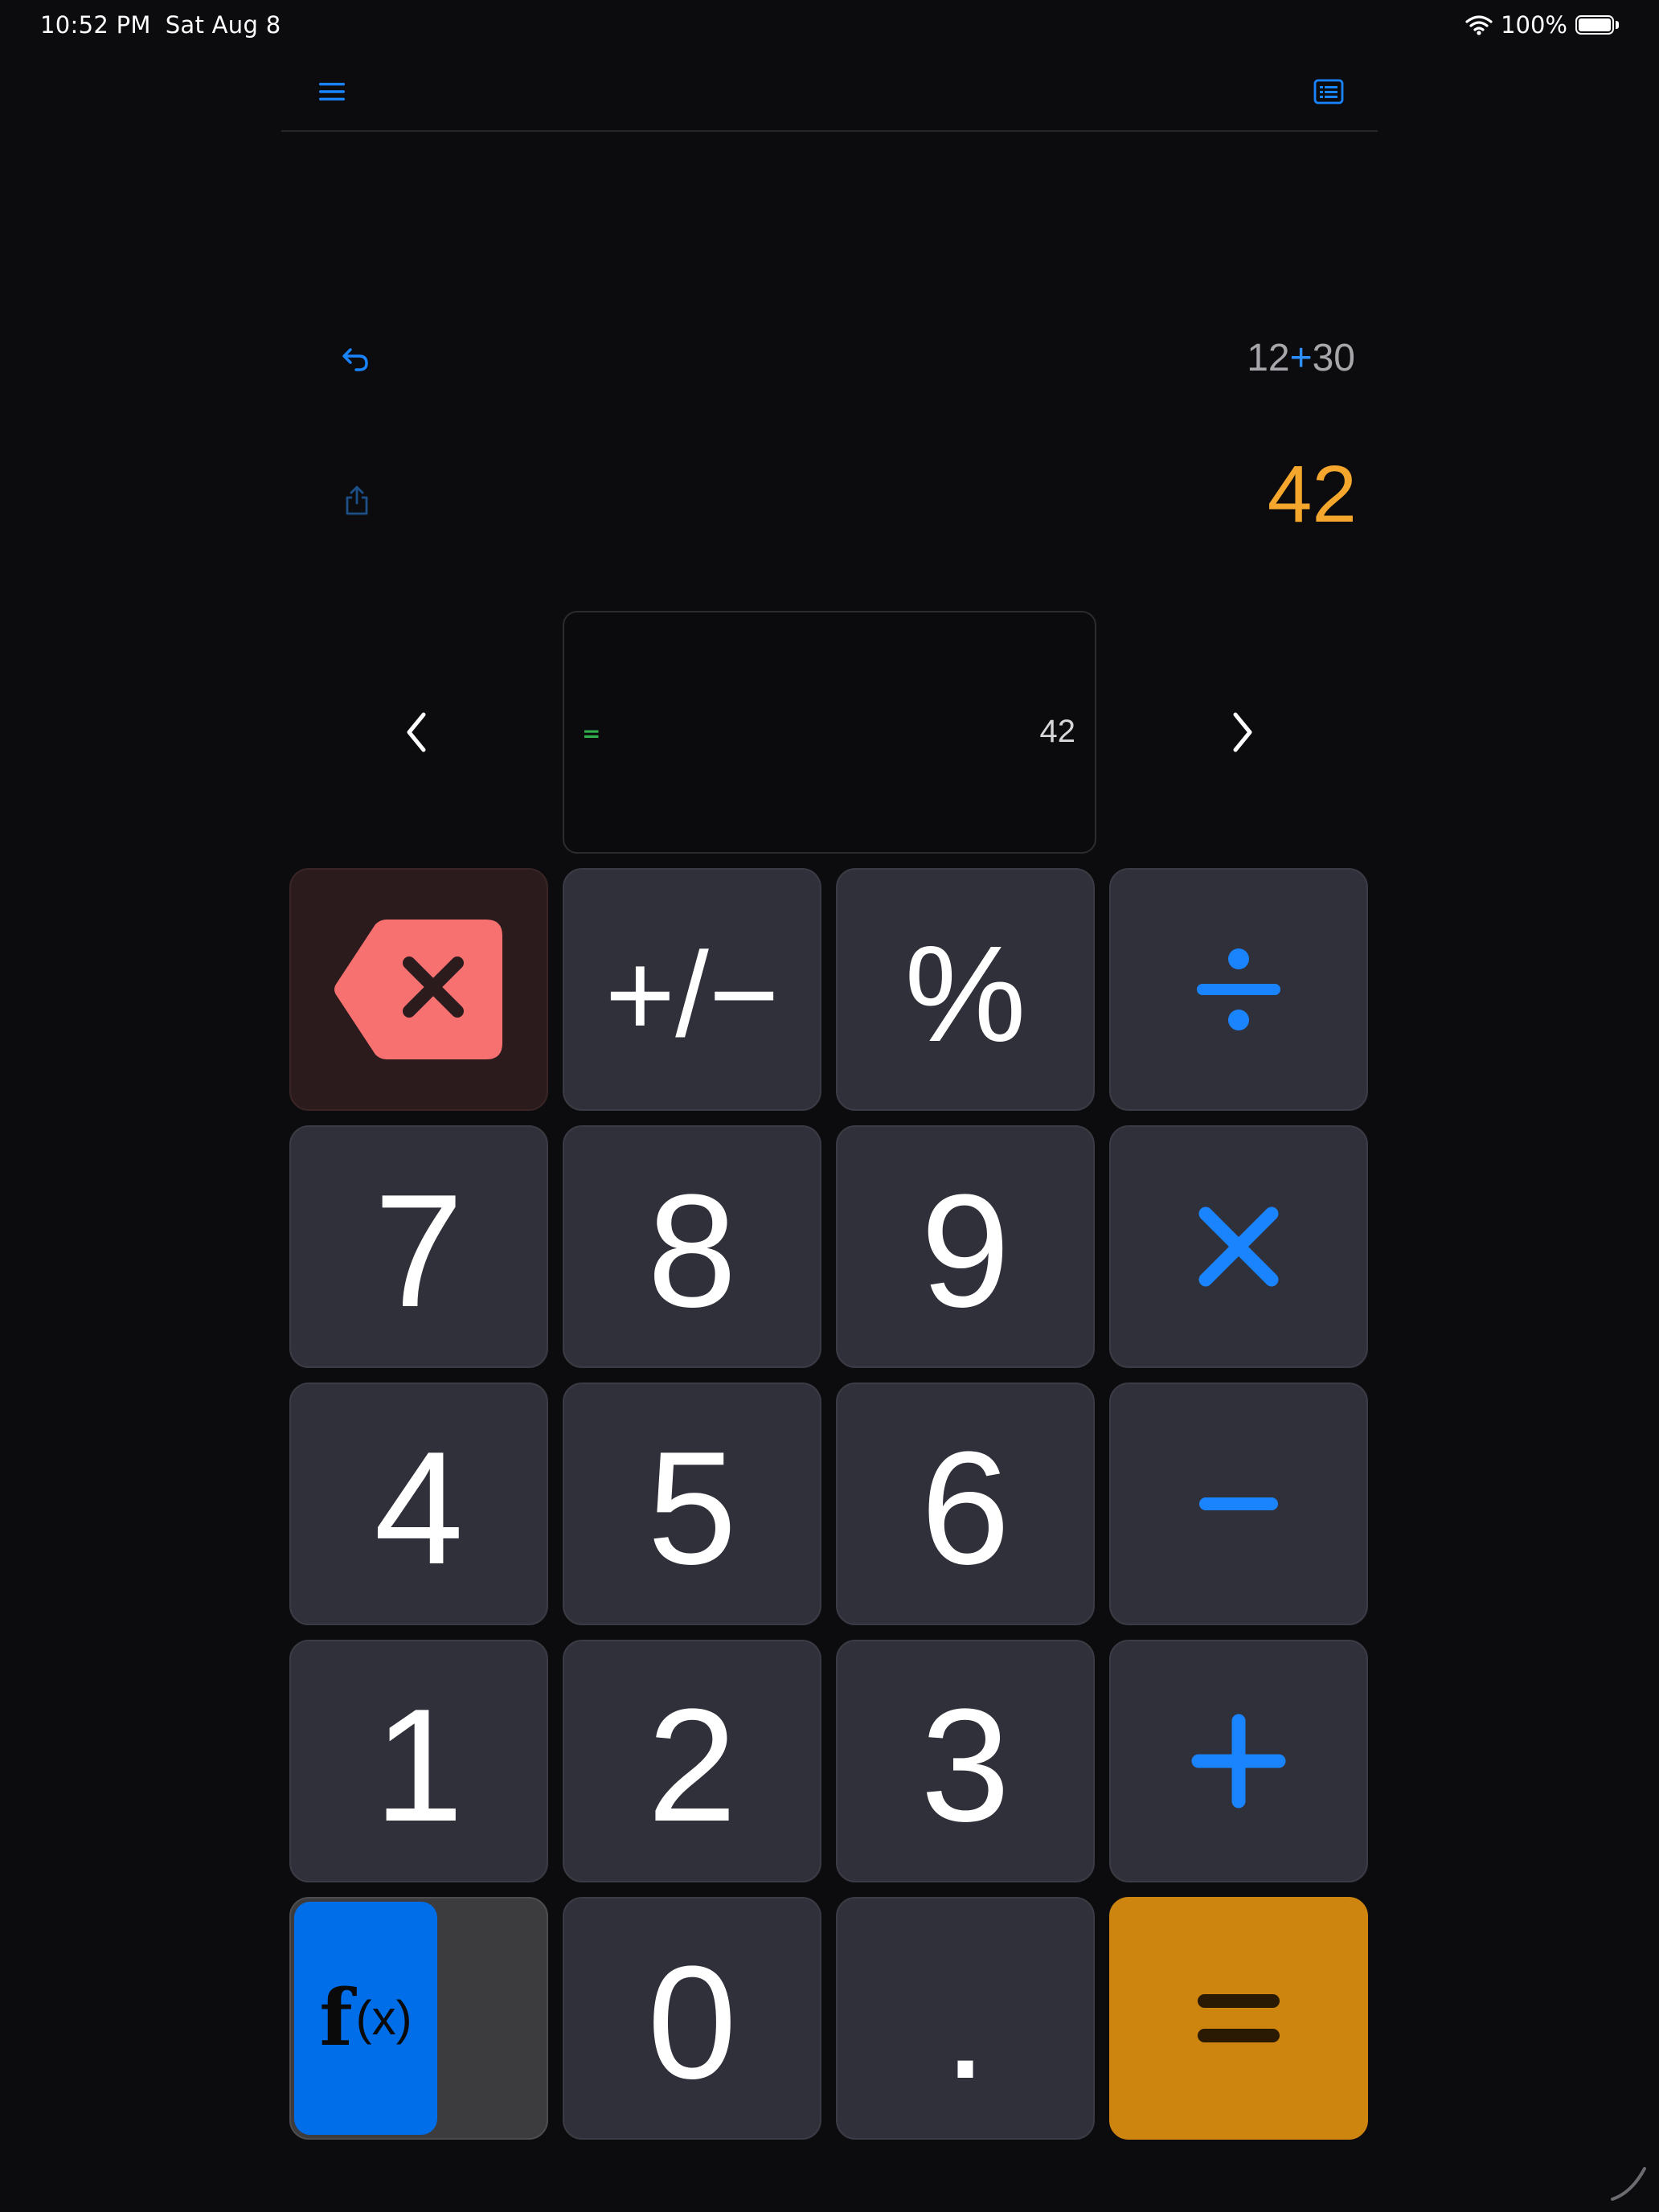 The width and height of the screenshot is (1659, 2212). What do you see at coordinates (1333, 358) in the screenshot?
I see `expression-right: 30` at bounding box center [1333, 358].